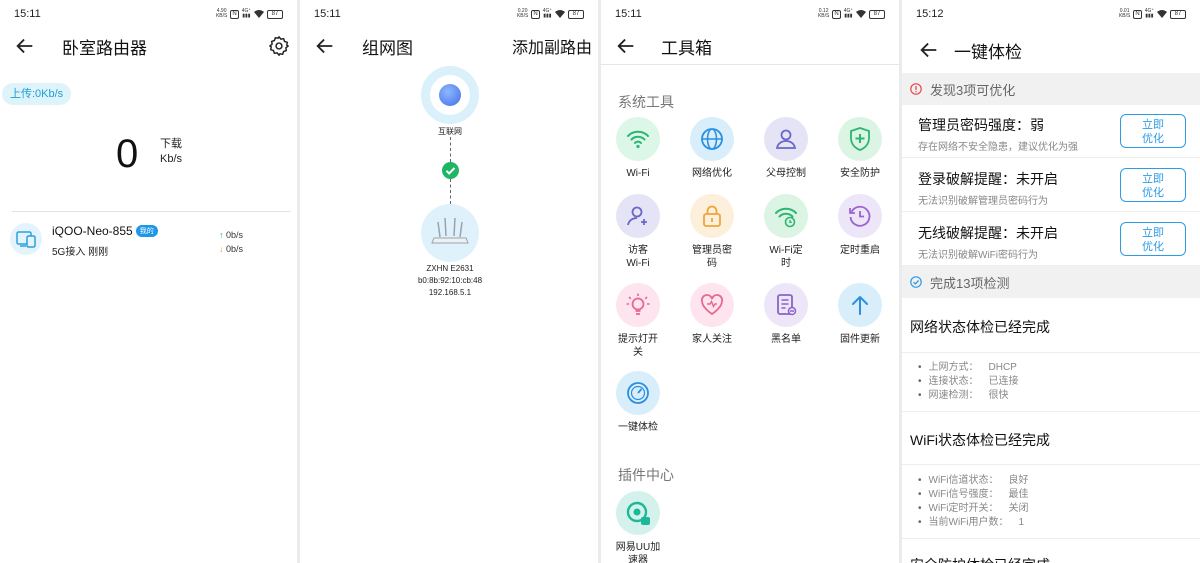  What do you see at coordinates (1051, 239) in the screenshot?
I see `check-item-wireless-crack: 无线破解提醒：未开启 无法识别破解WiFi密码行为 立即 优化` at bounding box center [1051, 239].